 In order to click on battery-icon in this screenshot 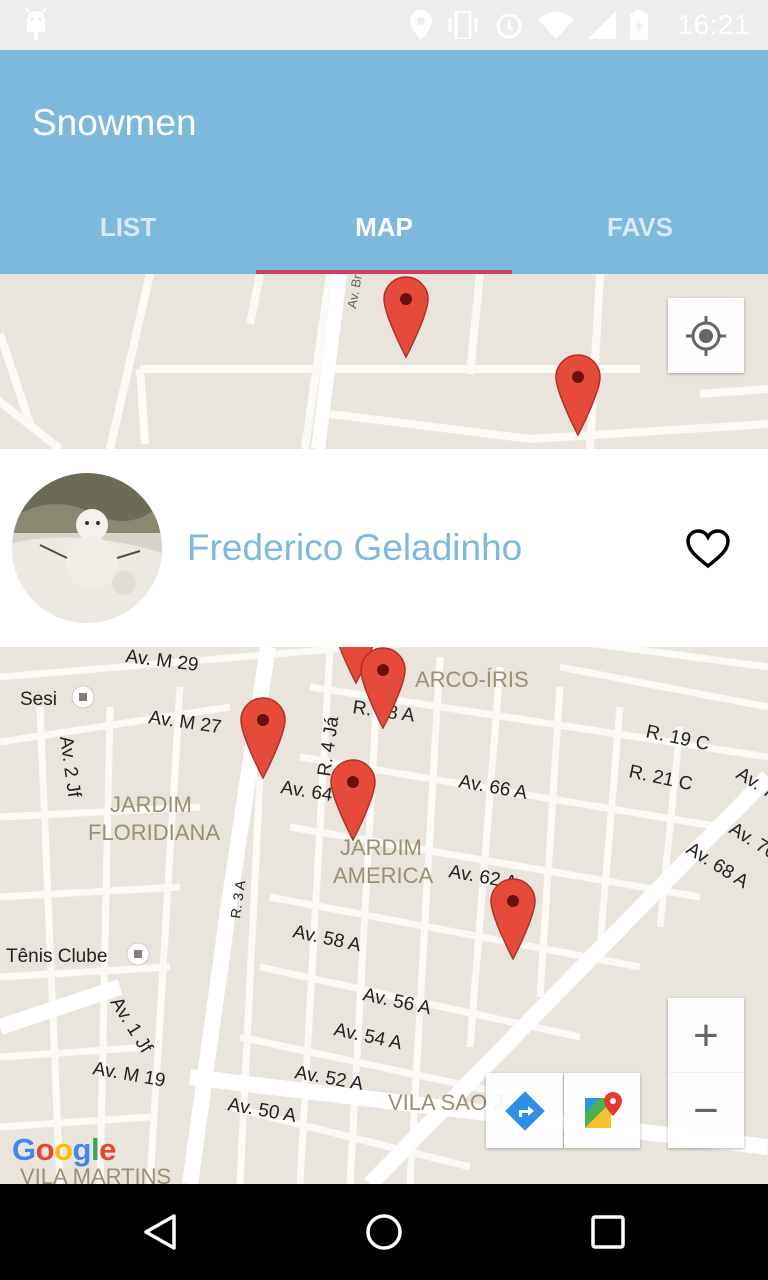, I will do `click(639, 25)`.